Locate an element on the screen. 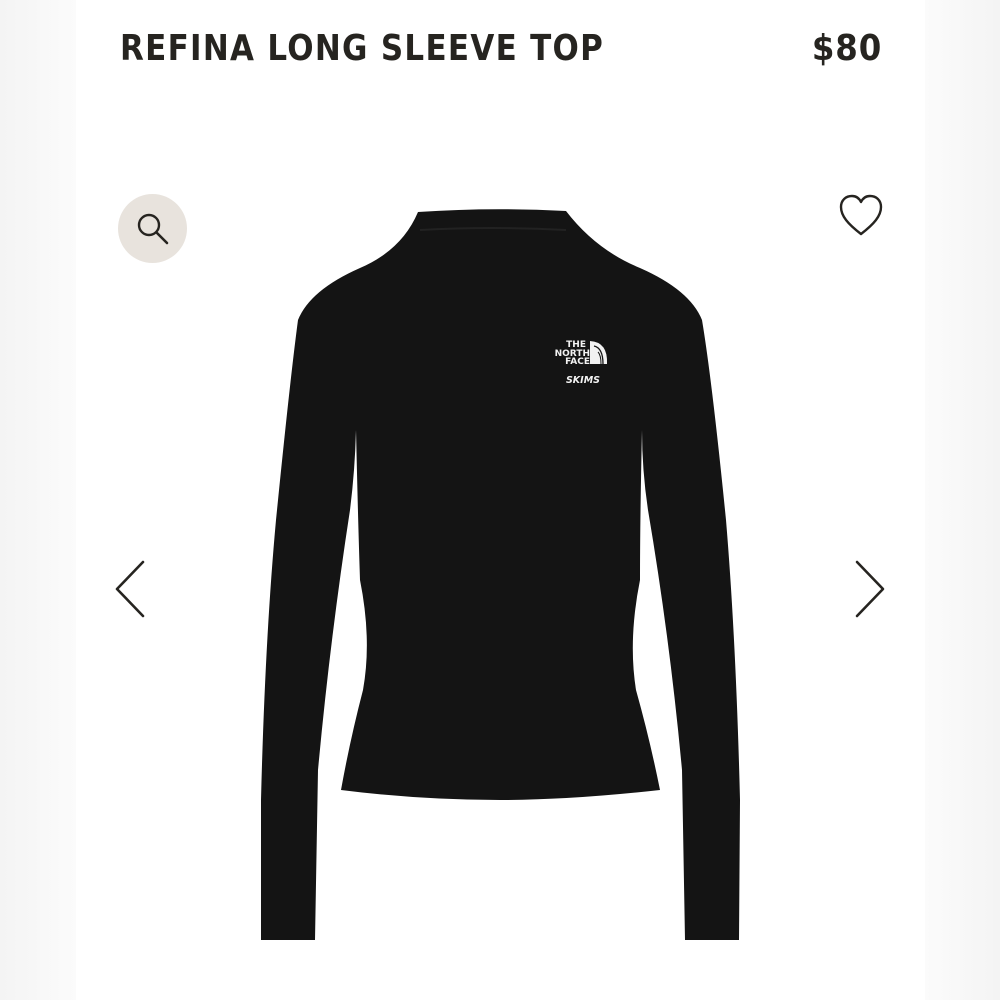 Image resolution: width=1000 pixels, height=1000 pixels. skims-logo: SKIMS is located at coordinates (583, 380).